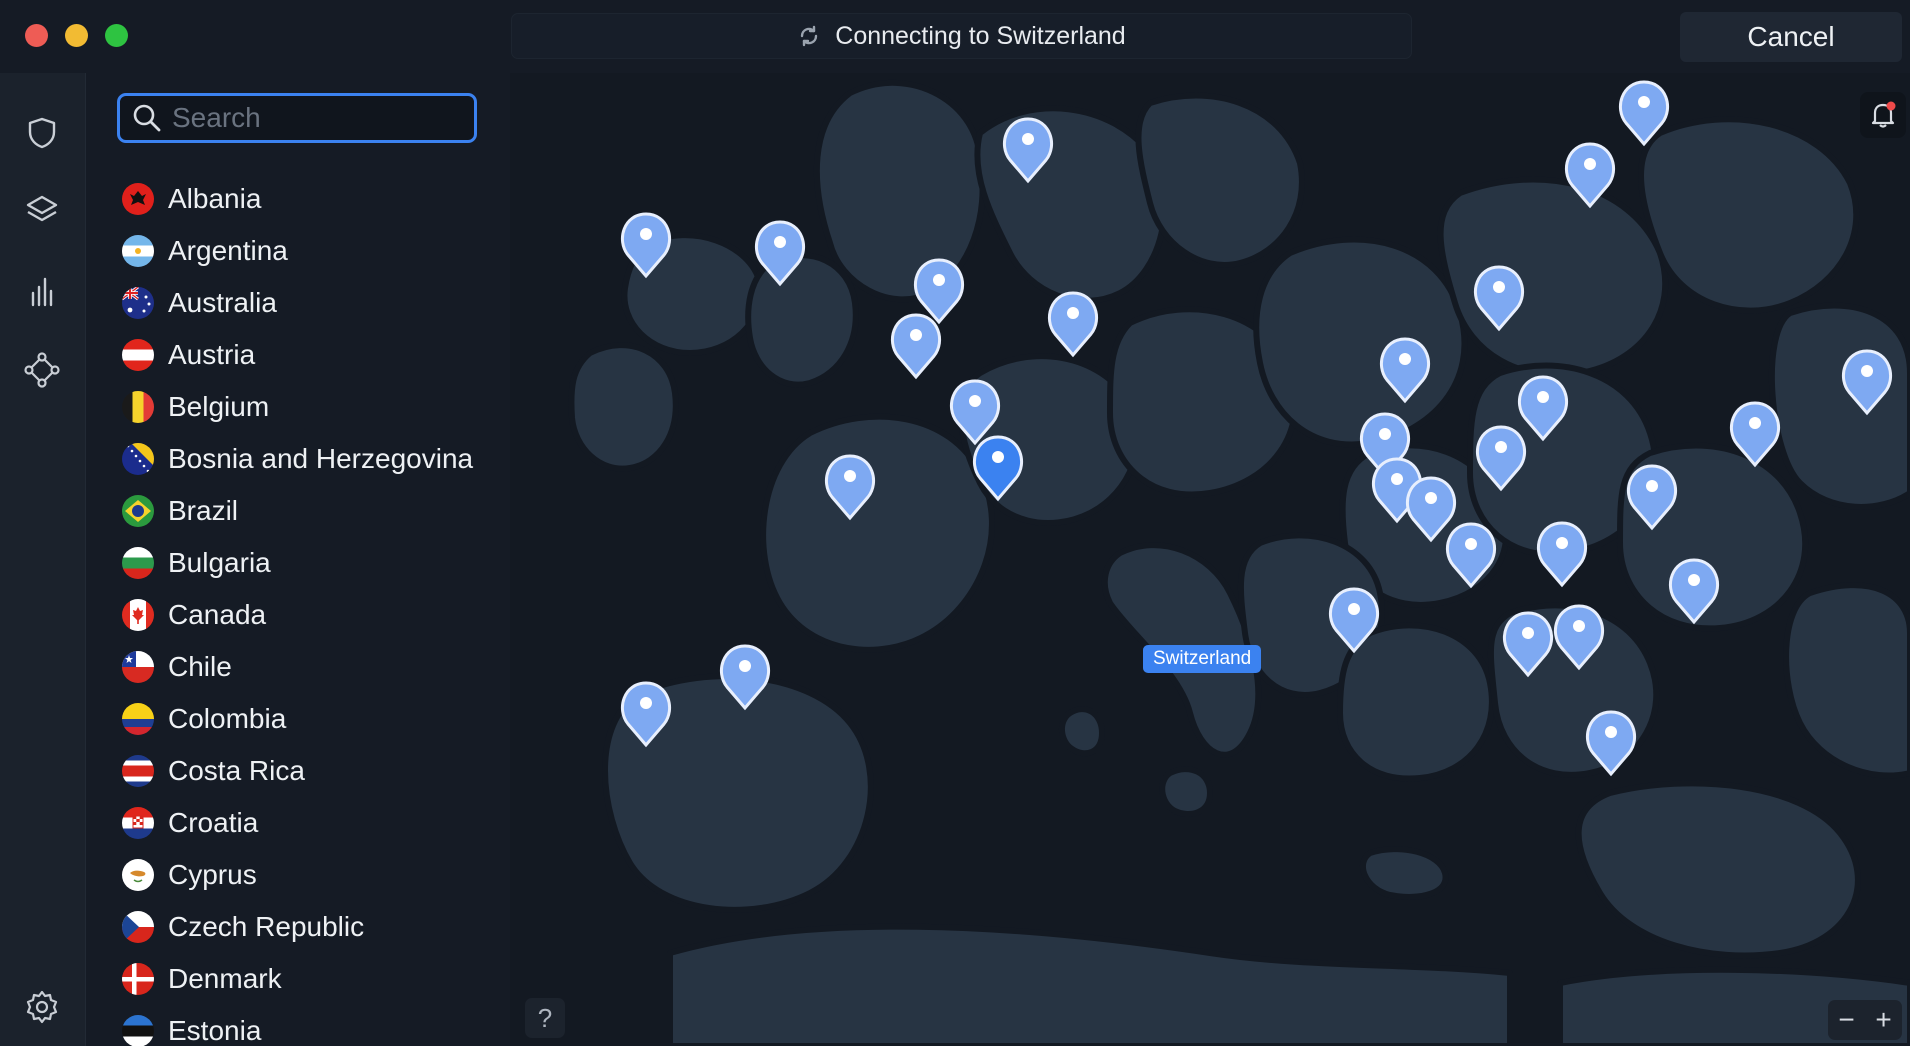 This screenshot has width=1910, height=1046. I want to click on selected-location-pin, so click(998, 468).